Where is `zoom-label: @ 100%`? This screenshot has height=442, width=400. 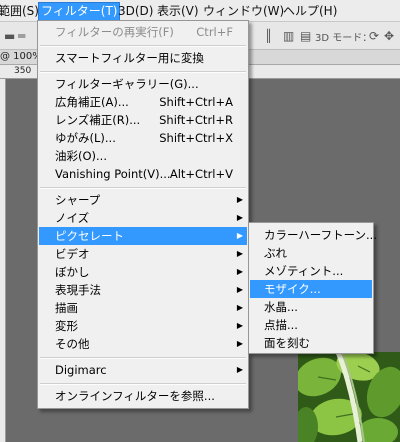 zoom-label: @ 100% is located at coordinates (21, 56).